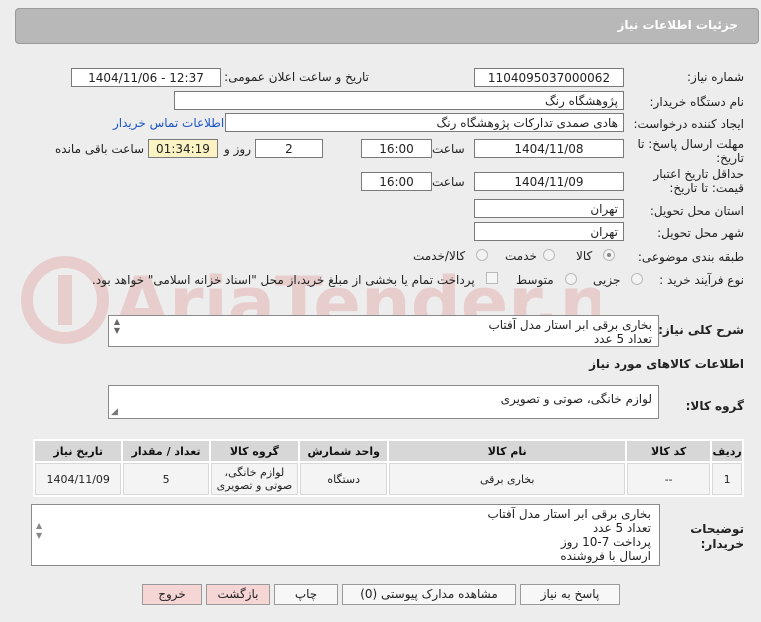 This screenshot has height=622, width=761. I want to click on resize-grip-icon: ◢, so click(114, 412).